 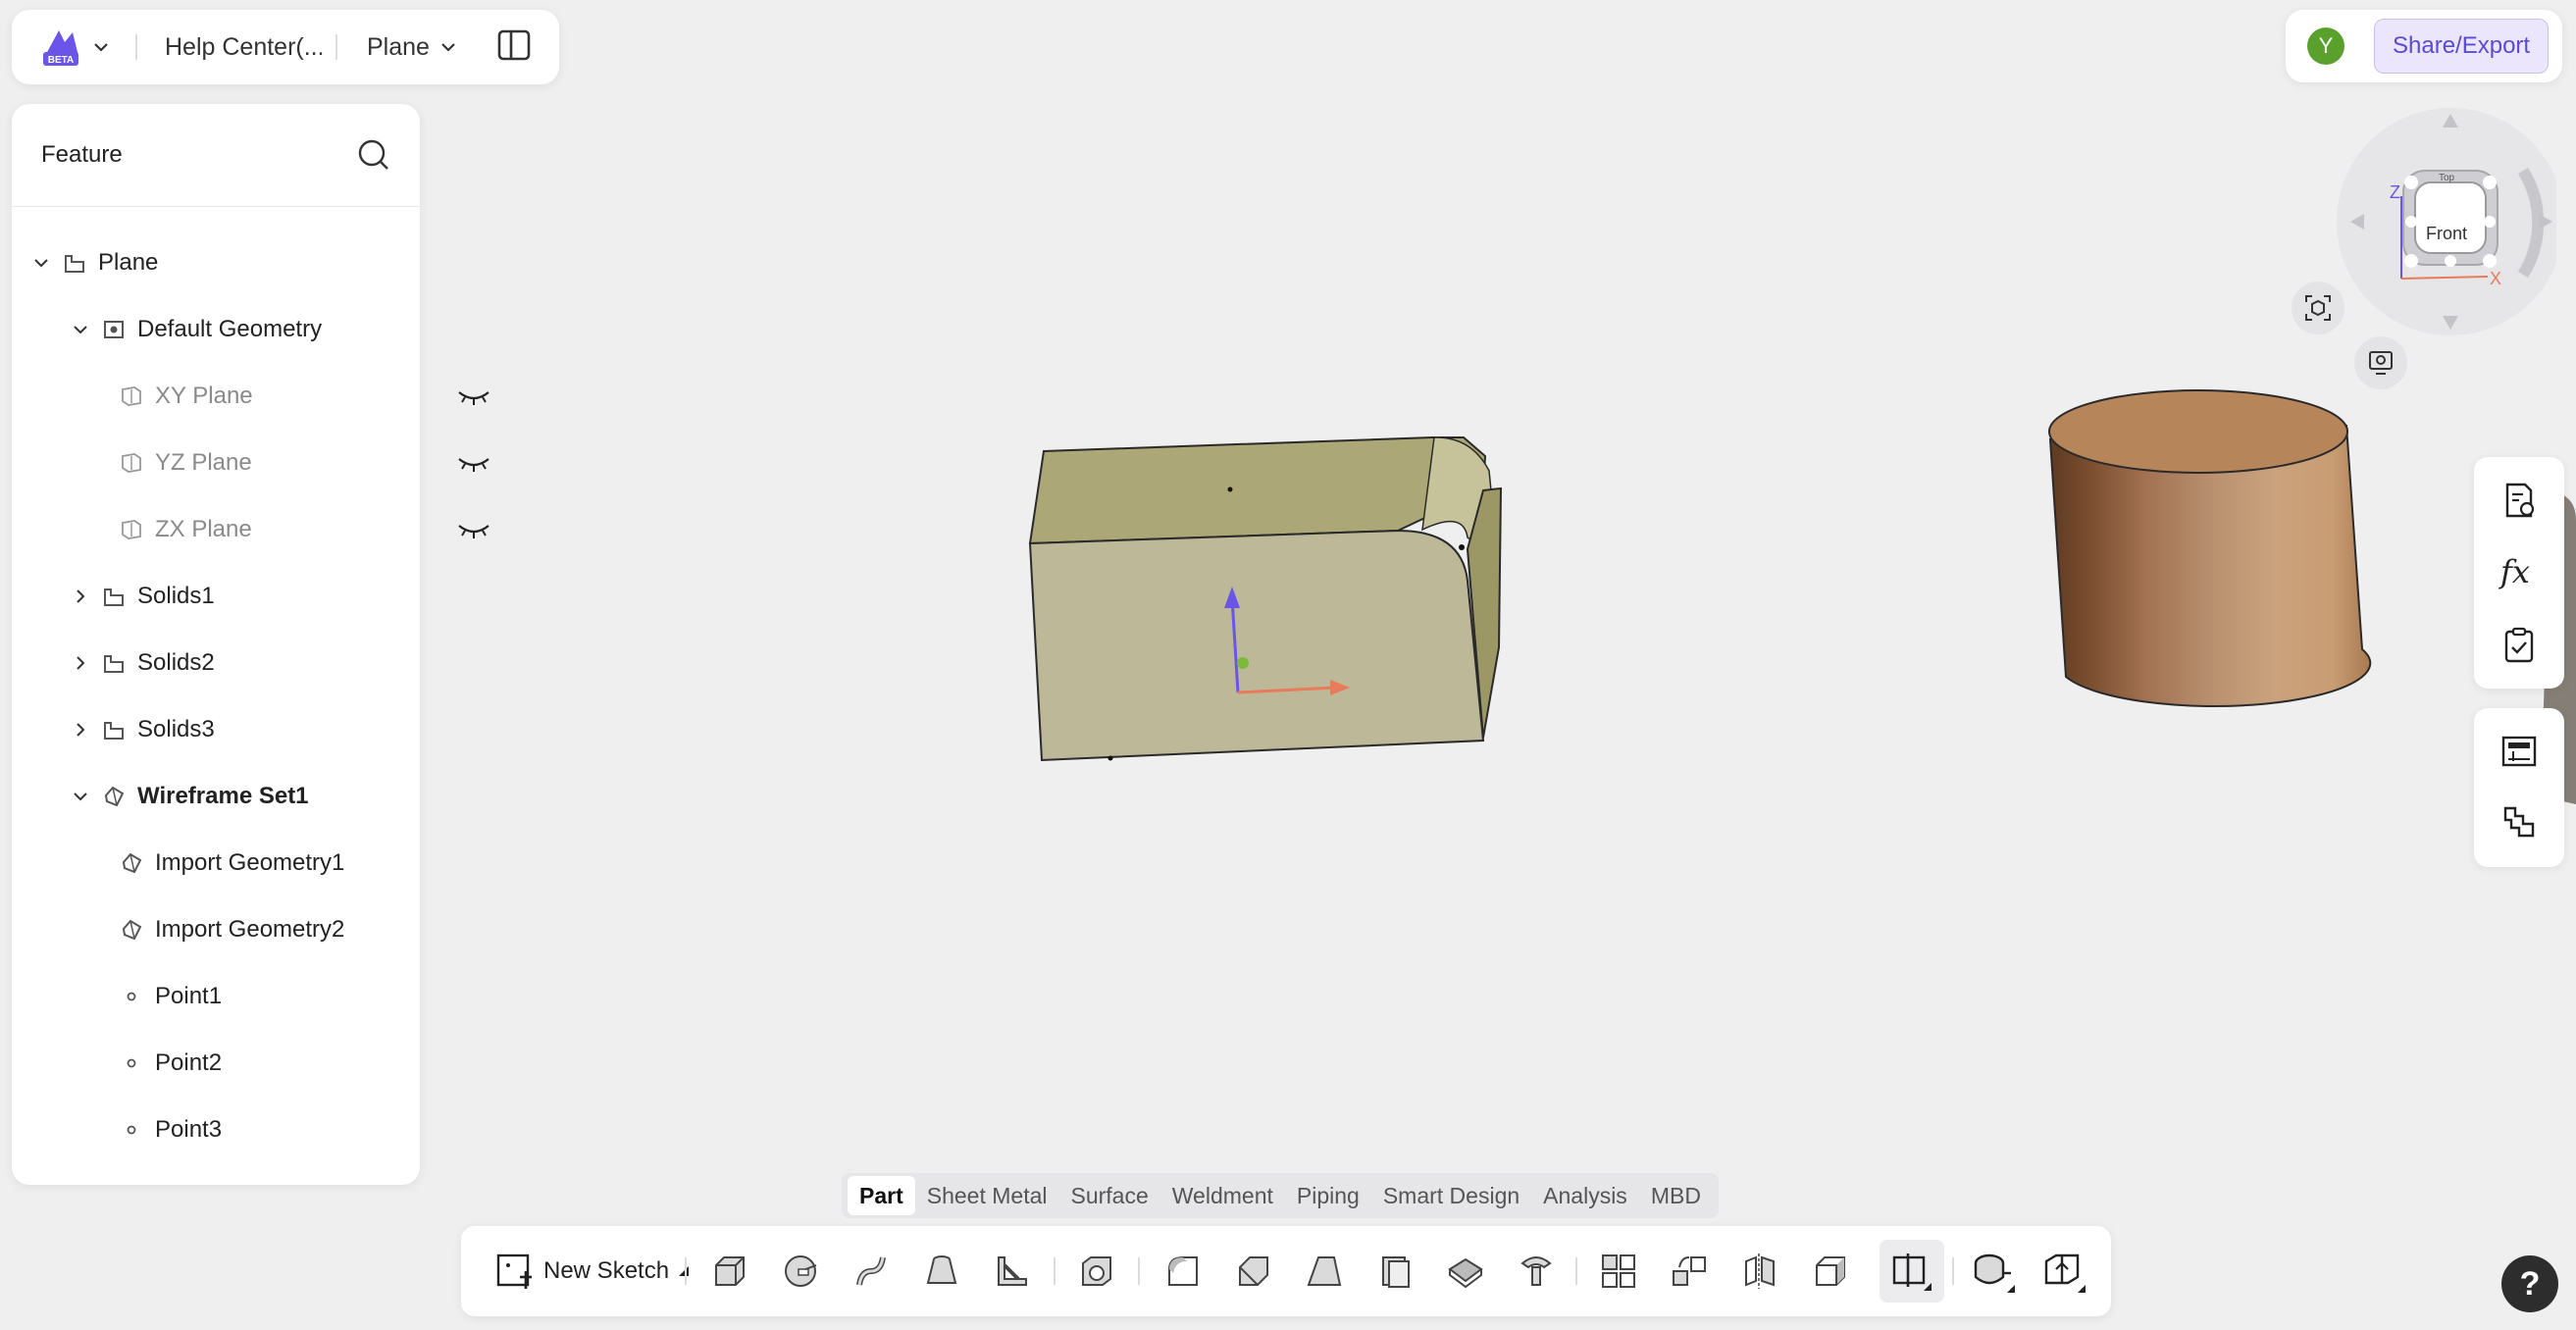 What do you see at coordinates (265, 462) in the screenshot?
I see `tree-item-yz-plane: YZ Plane` at bounding box center [265, 462].